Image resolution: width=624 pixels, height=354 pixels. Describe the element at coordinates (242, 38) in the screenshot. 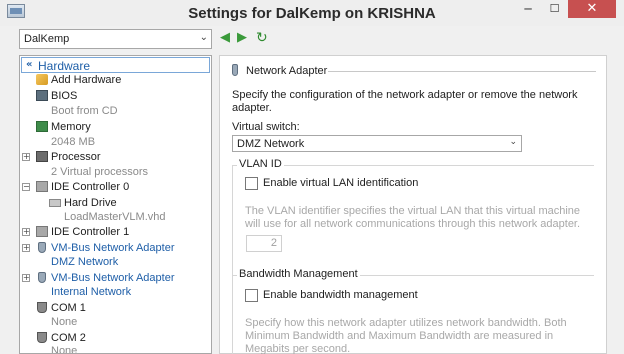

I see `forward-arrow-icon: ▶` at that location.